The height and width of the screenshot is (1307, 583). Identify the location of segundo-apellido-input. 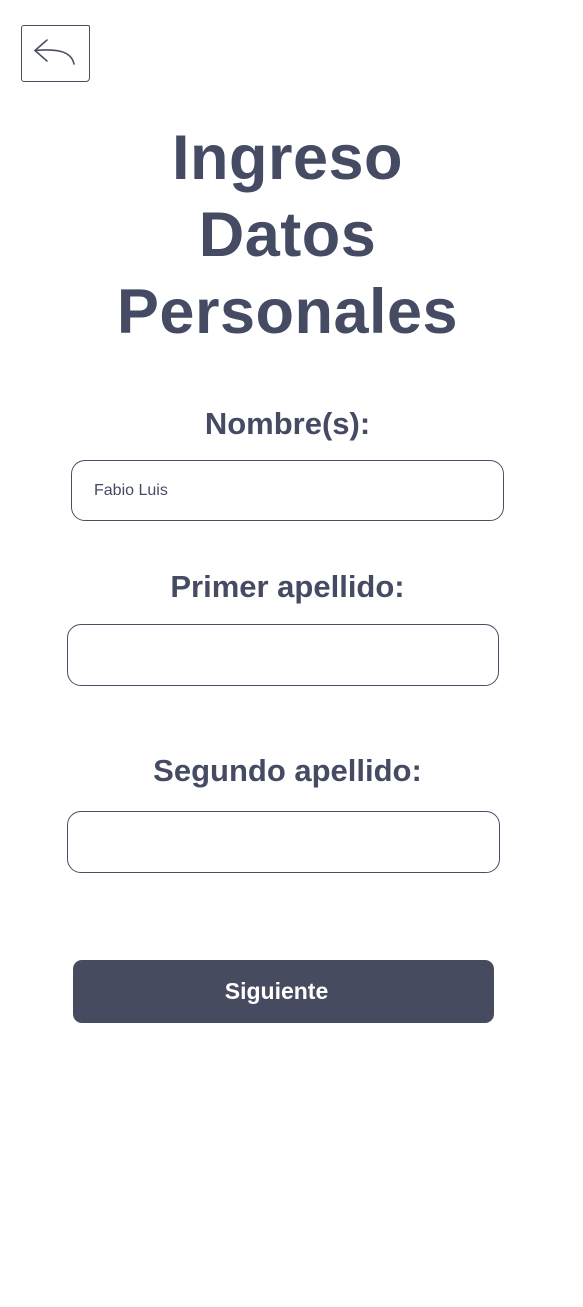
(283, 842).